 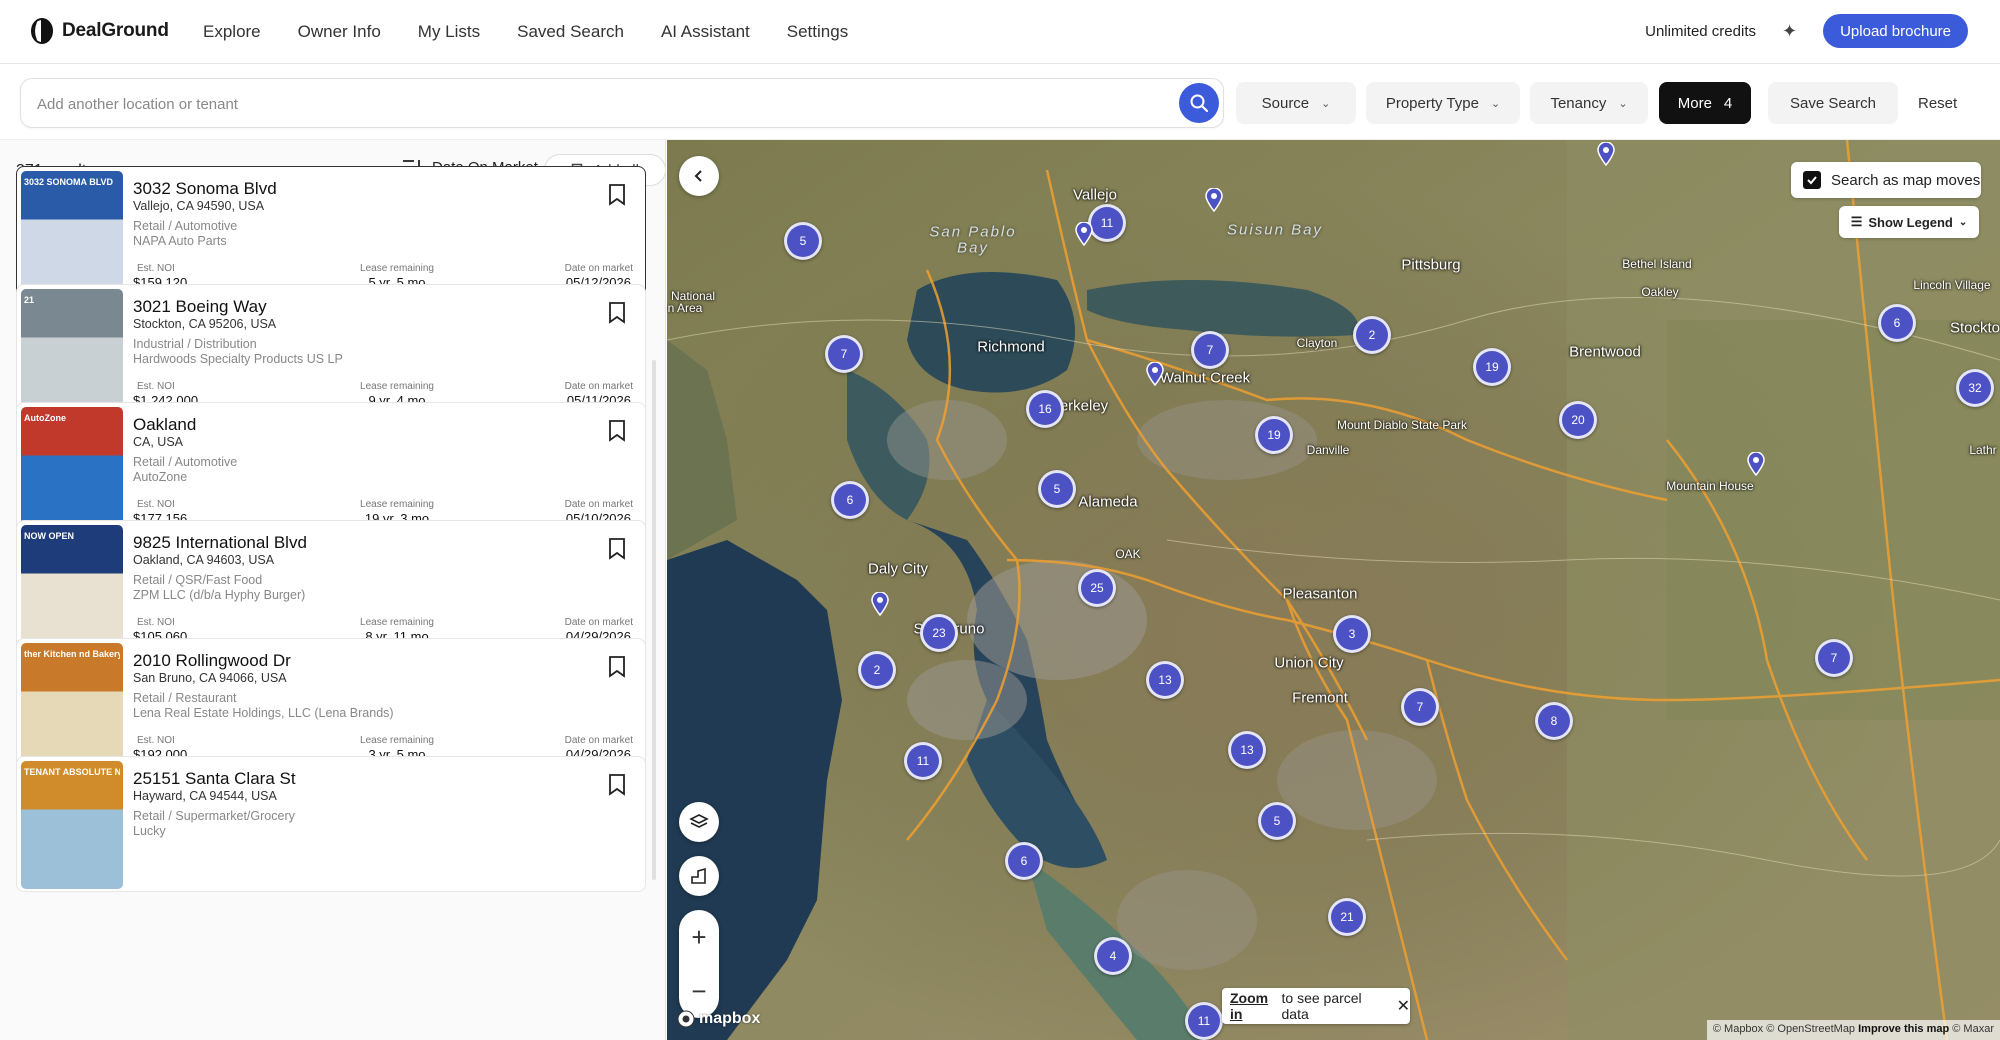 What do you see at coordinates (1810, 1029) in the screenshot?
I see `attrib-osm: © OpenStreetMap` at bounding box center [1810, 1029].